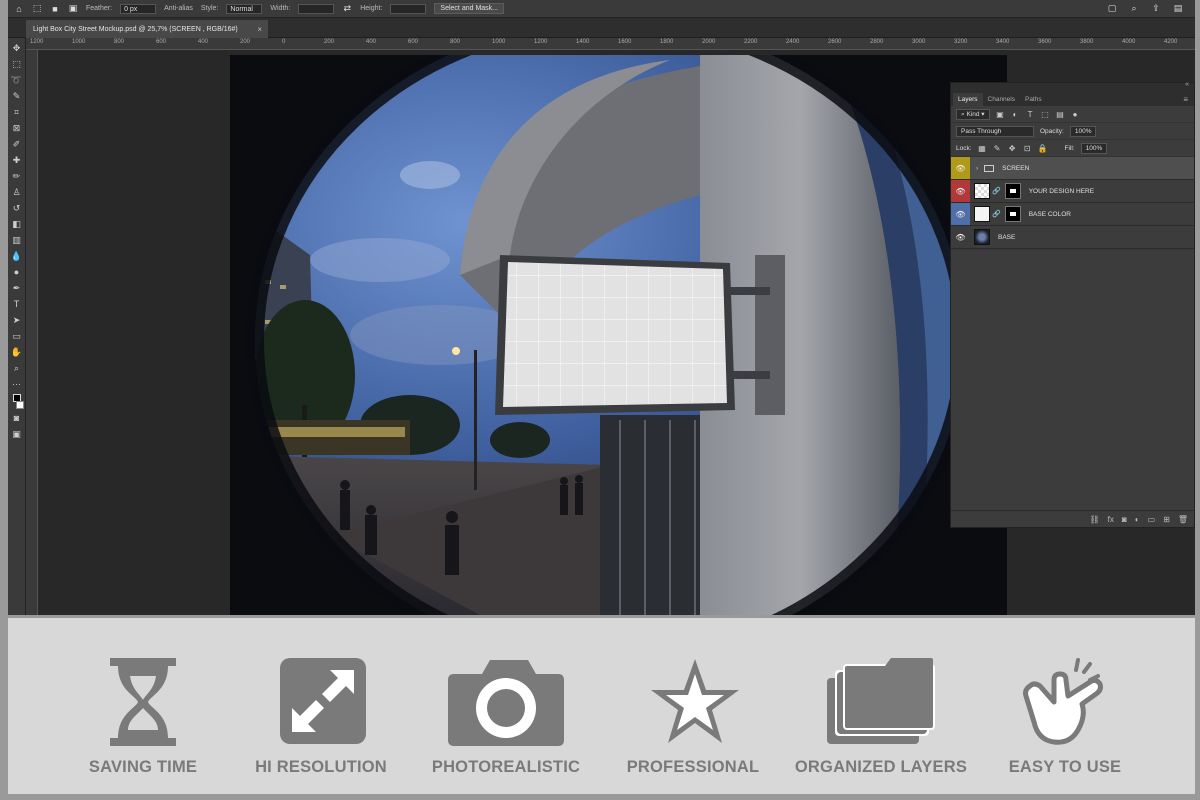  I want to click on layer-screen: 👁 › SCREEN, so click(1072, 168).